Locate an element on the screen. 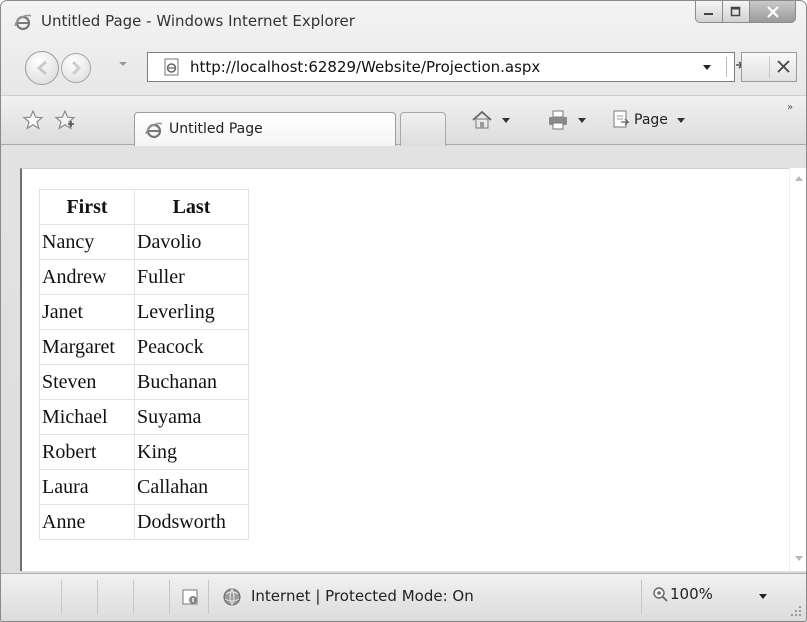 Image resolution: width=807 pixels, height=622 pixels. security-report-icon is located at coordinates (191, 597).